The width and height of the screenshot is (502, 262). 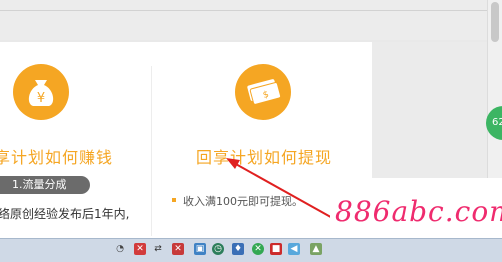 I want to click on flag-red-icon: ✕, so click(x=178, y=249).